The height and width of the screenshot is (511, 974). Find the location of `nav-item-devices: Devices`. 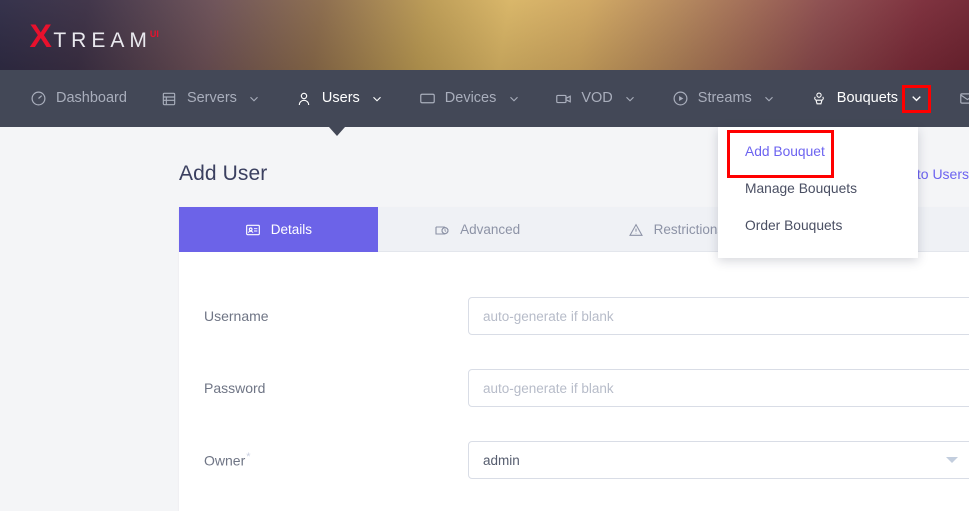

nav-item-devices: Devices is located at coordinates (470, 98).